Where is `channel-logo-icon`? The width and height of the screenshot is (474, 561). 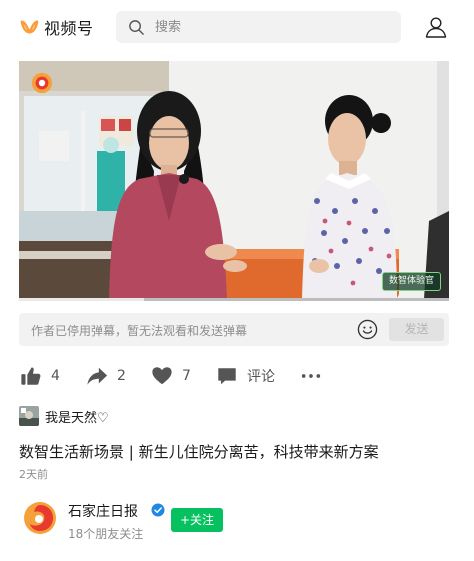 channel-logo-icon is located at coordinates (42, 83).